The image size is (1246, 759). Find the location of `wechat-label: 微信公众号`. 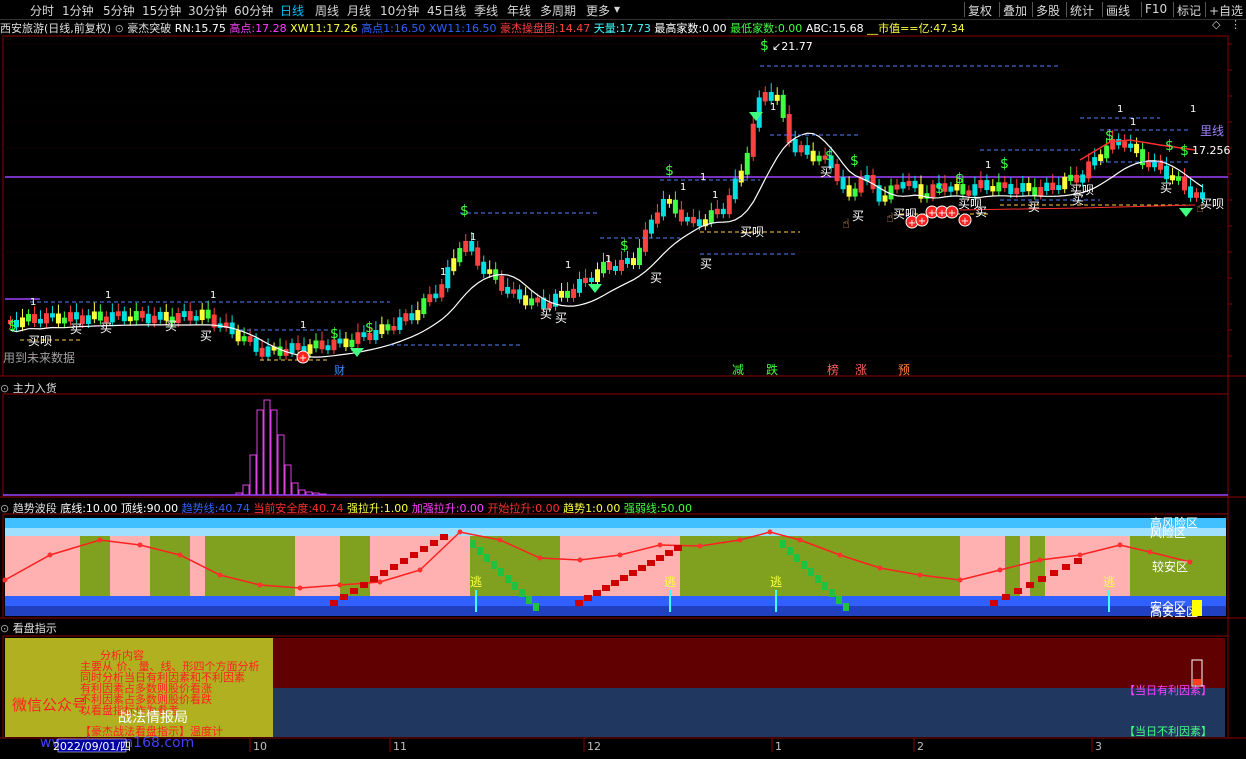

wechat-label: 微信公众号 is located at coordinates (49, 705).